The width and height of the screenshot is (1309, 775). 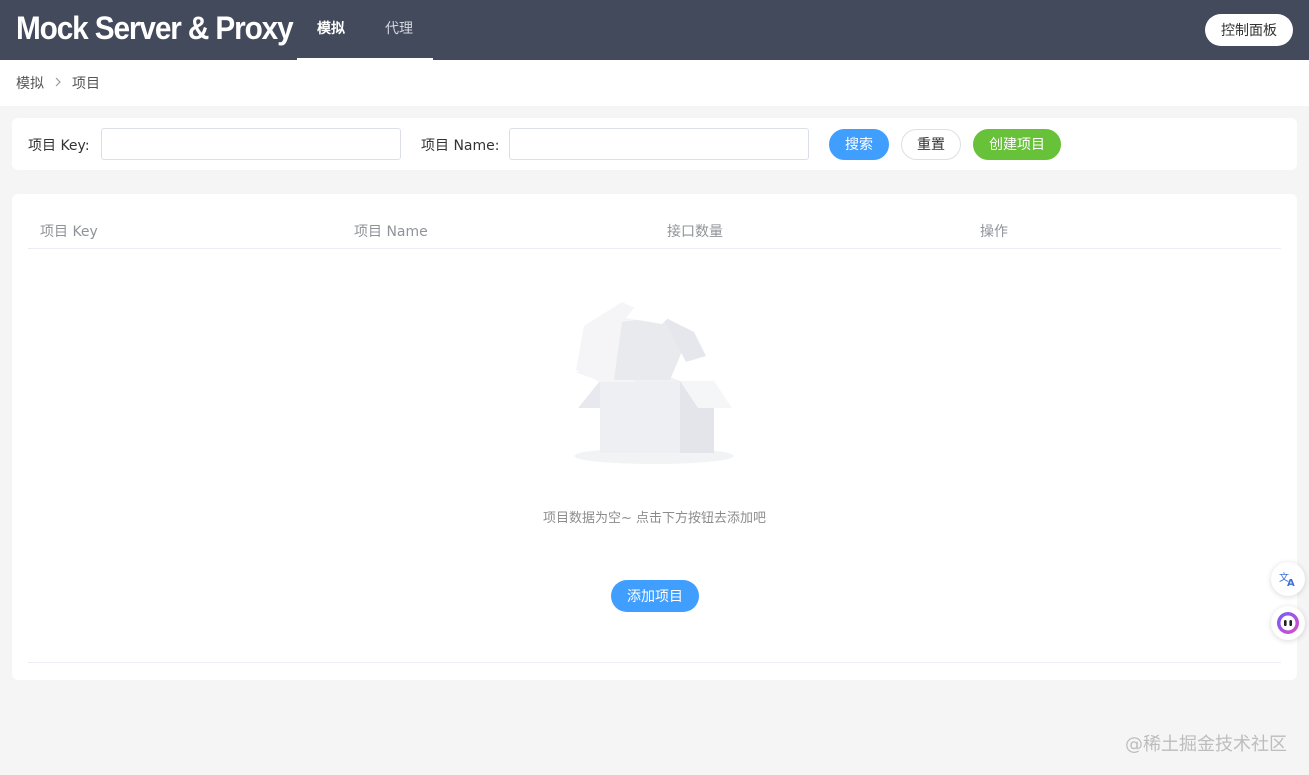 I want to click on tab-mock: 模拟, so click(x=331, y=30).